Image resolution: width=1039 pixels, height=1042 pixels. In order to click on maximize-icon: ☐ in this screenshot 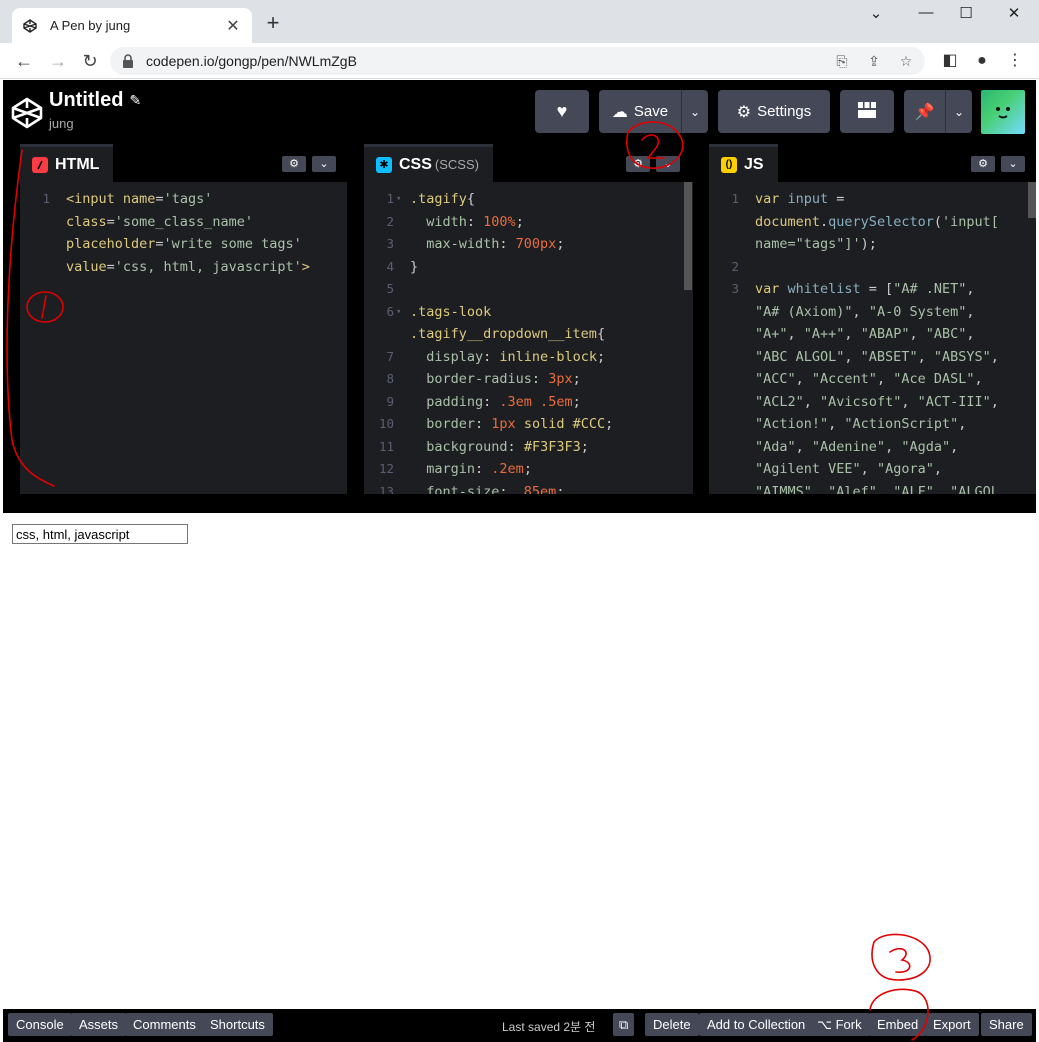, I will do `click(966, 13)`.